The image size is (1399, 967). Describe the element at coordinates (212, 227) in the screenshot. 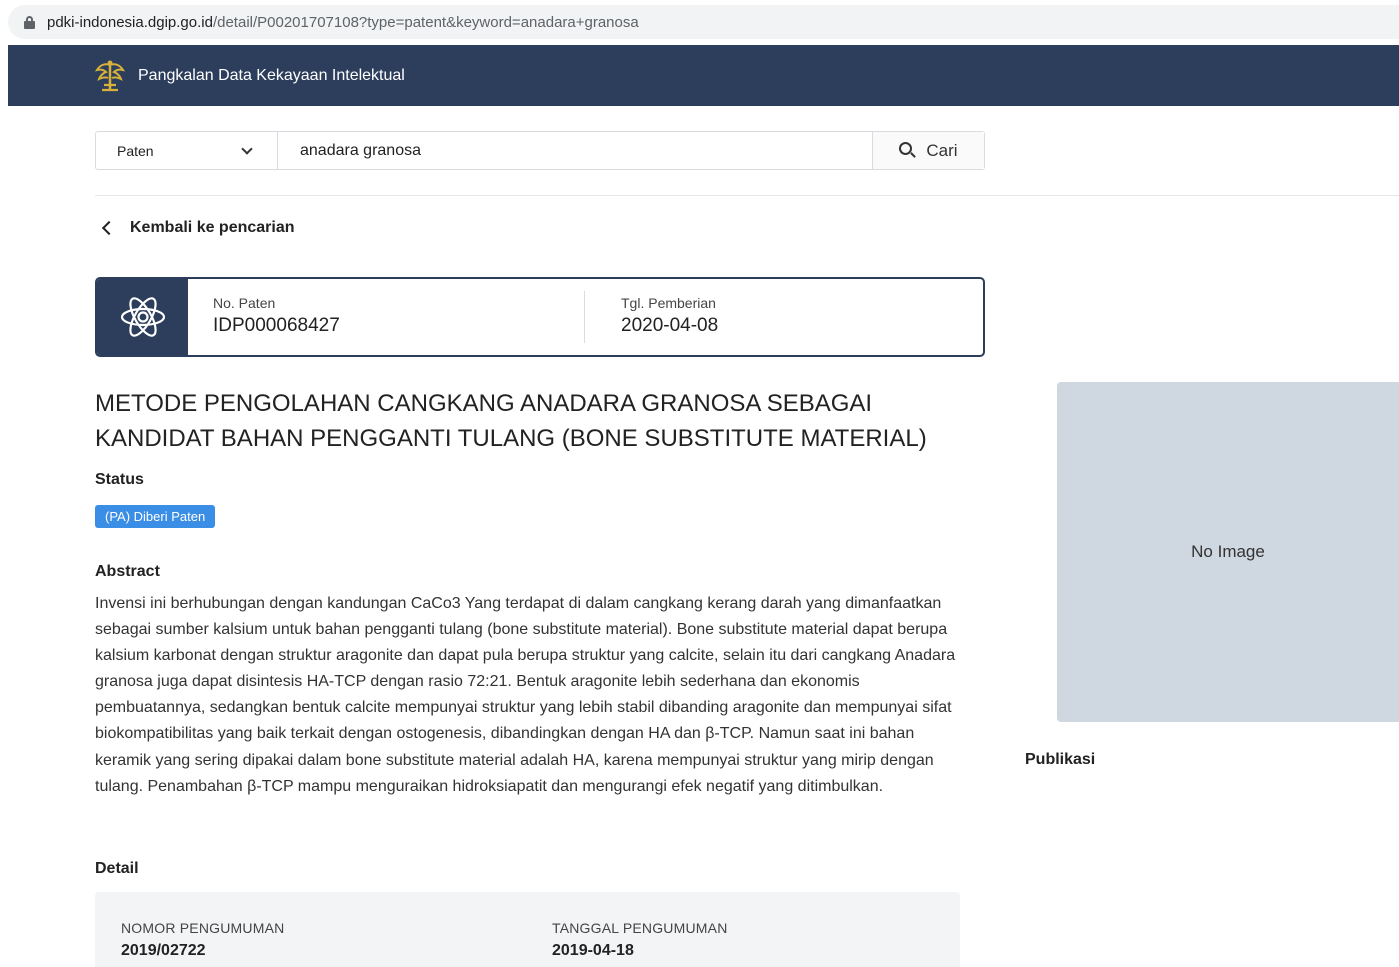

I see `back-link-label: Kembali ke pencarian` at that location.